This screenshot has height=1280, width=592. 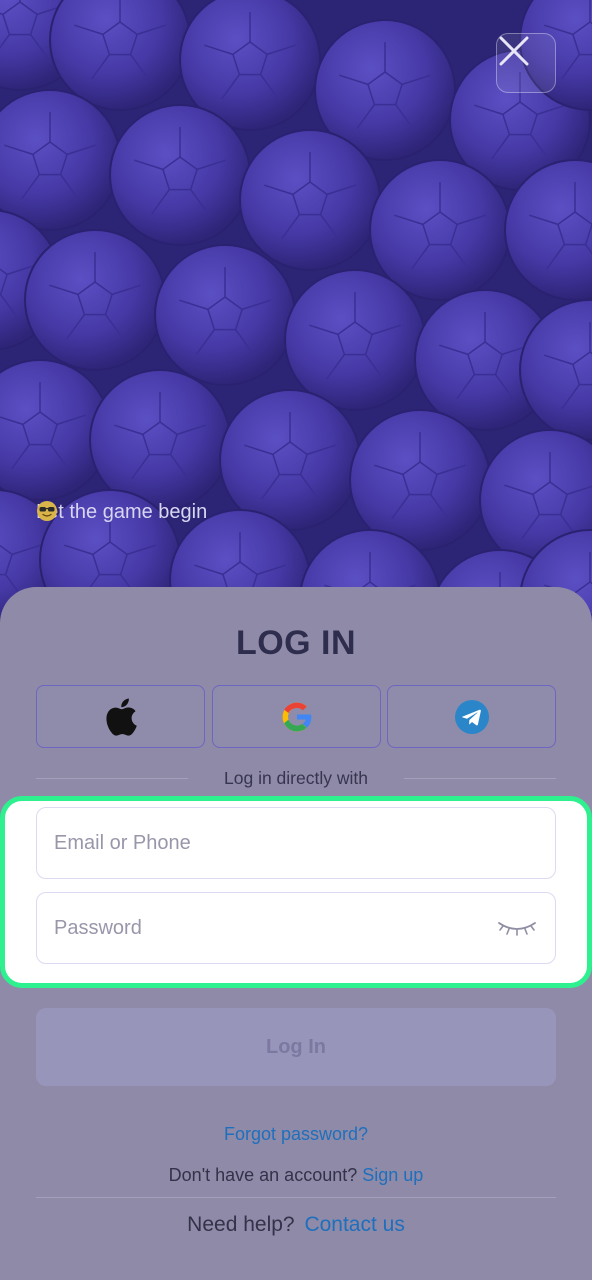 I want to click on divider-line-right, so click(x=479, y=778).